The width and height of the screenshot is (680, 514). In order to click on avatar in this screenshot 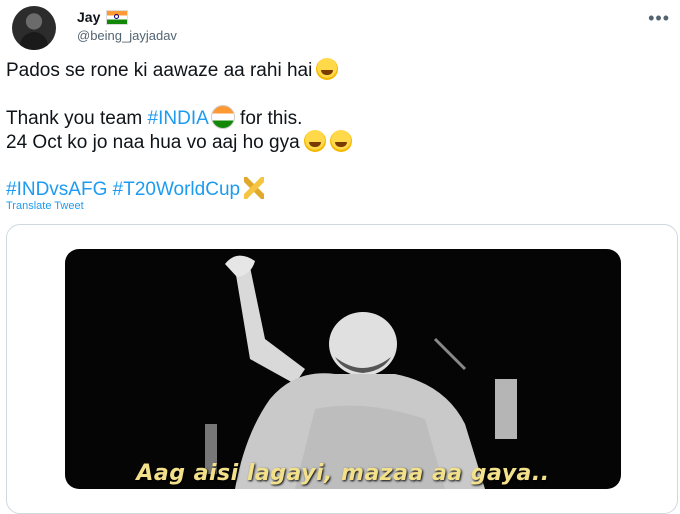, I will do `click(34, 28)`.